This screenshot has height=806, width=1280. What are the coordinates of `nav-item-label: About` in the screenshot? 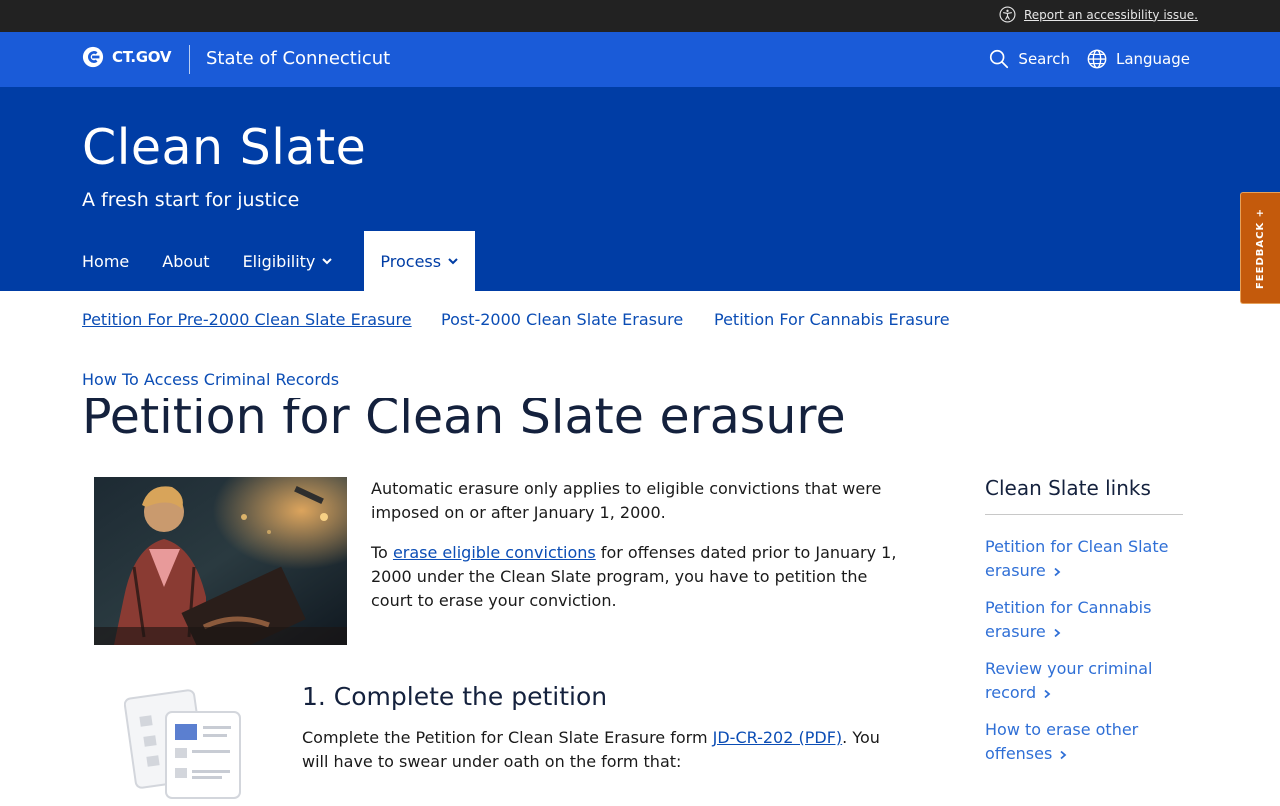 It's located at (186, 261).